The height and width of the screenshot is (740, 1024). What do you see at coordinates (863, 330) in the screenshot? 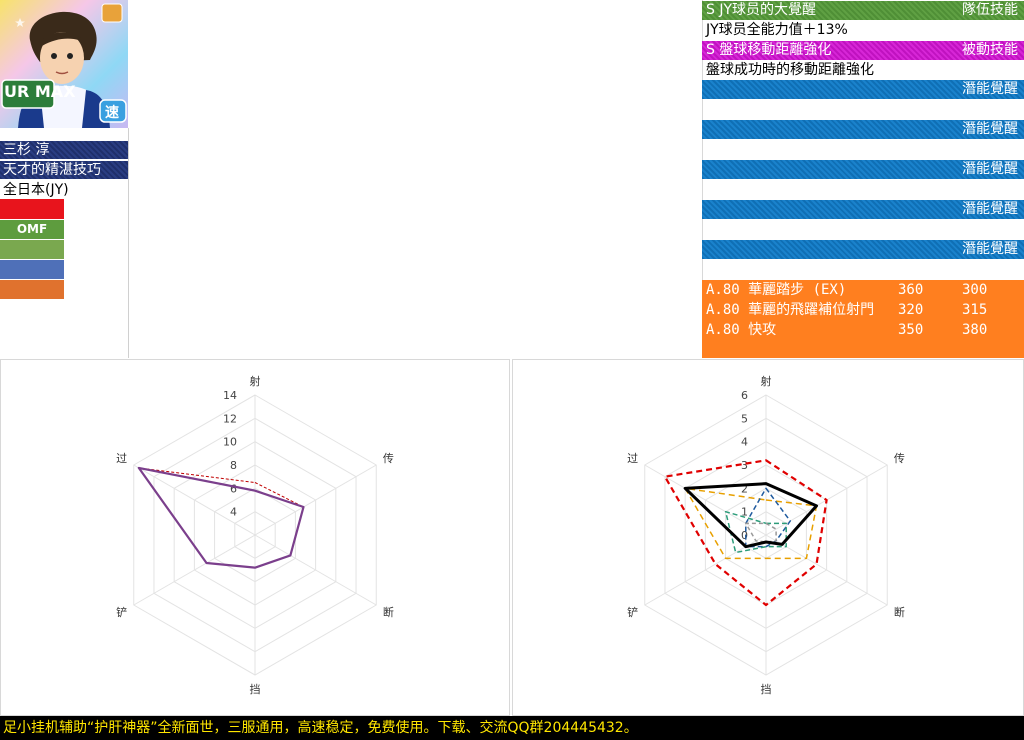
I see `action-row: A.80 快攻 350 380` at bounding box center [863, 330].